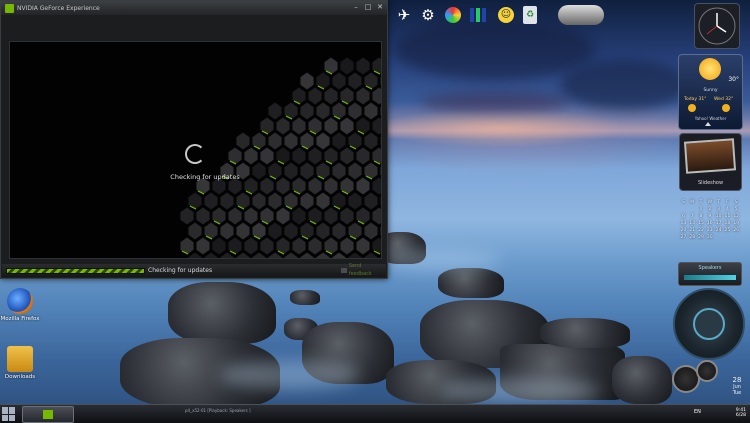  I want to click on taskbar-media-info: p4_x52-01 [Playback: Speakers ], so click(218, 410).